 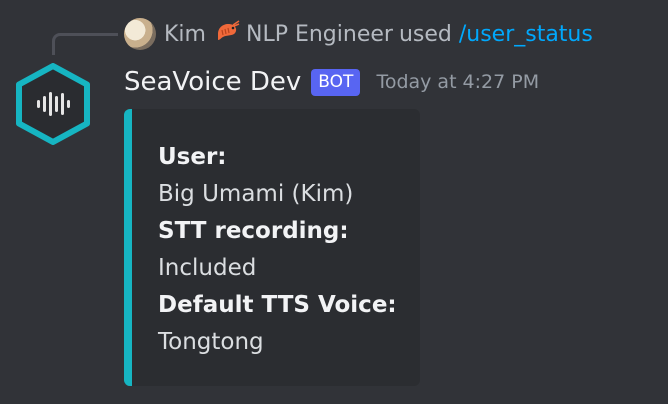 I want to click on reply-reference: Kim NLP Engineer used /user_status, so click(x=358, y=34).